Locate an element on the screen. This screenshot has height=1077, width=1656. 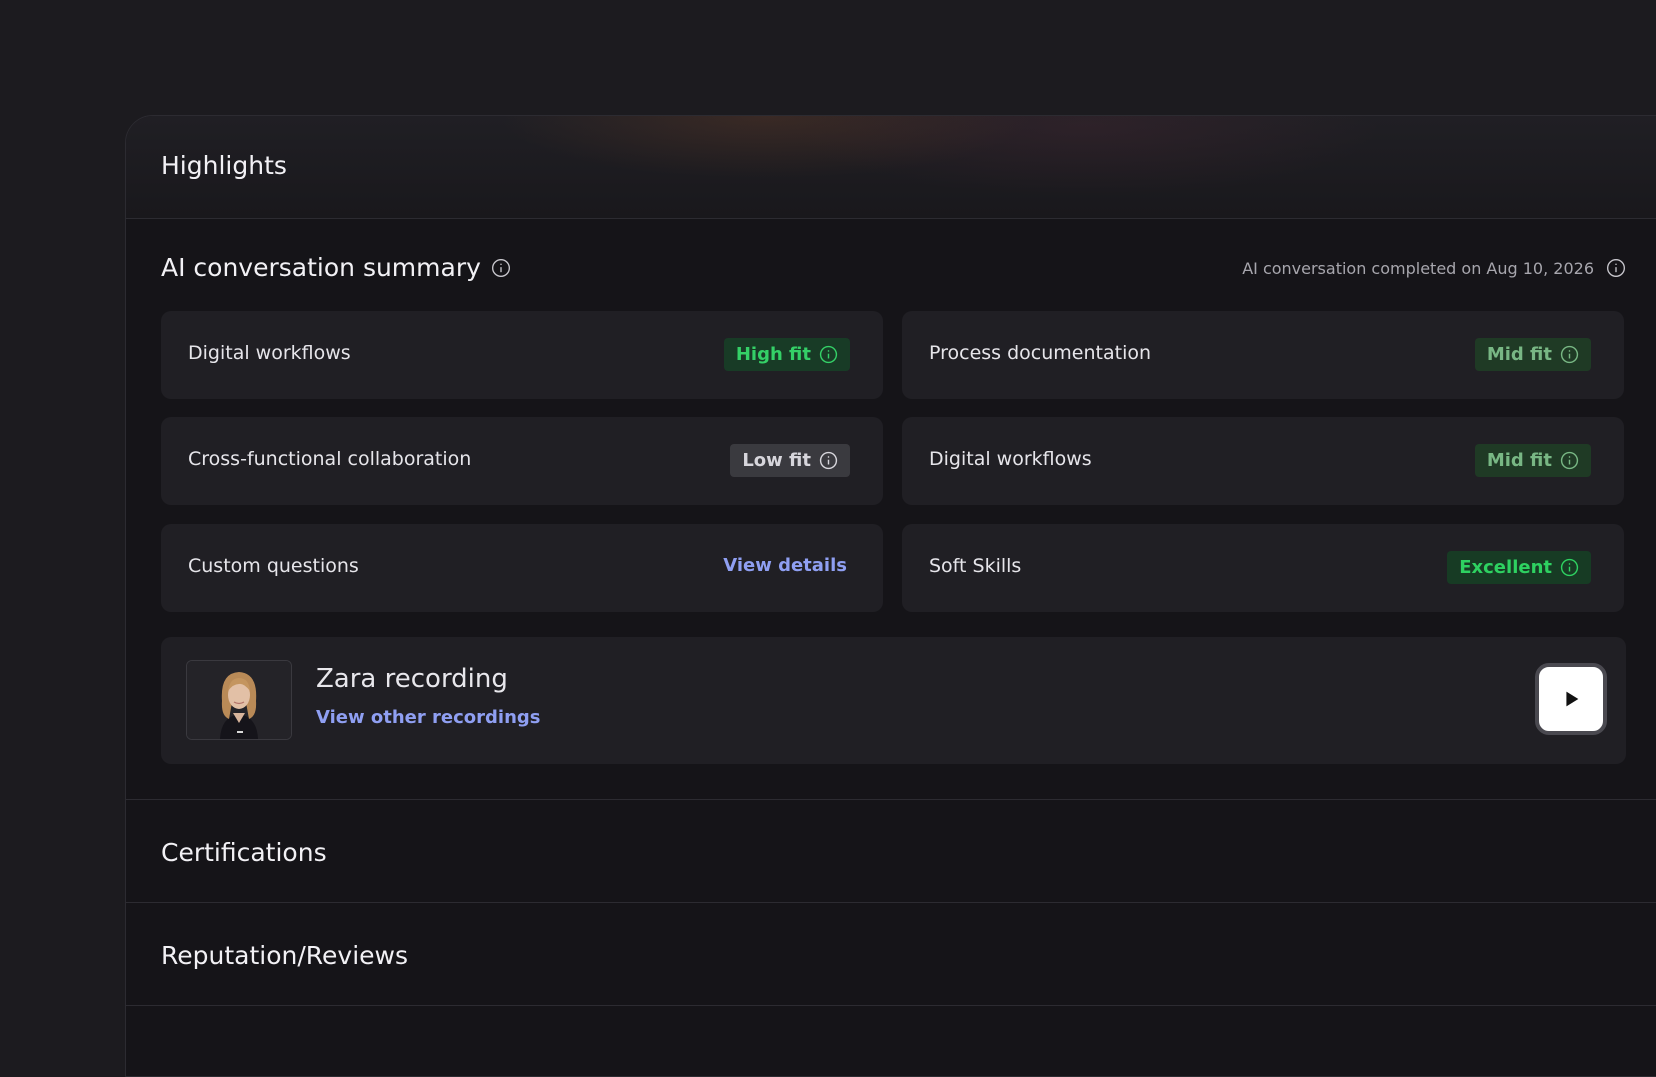
fit-badge: High fit is located at coordinates (786, 354).